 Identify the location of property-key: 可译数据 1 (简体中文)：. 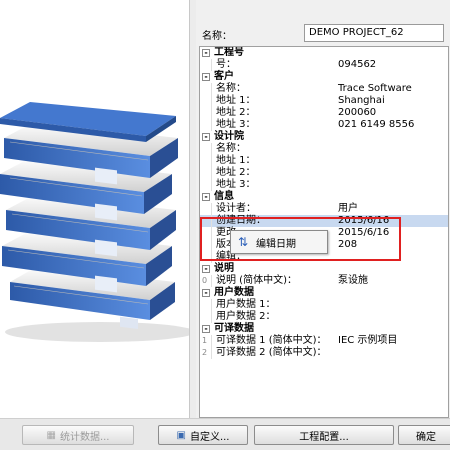
(271, 340).